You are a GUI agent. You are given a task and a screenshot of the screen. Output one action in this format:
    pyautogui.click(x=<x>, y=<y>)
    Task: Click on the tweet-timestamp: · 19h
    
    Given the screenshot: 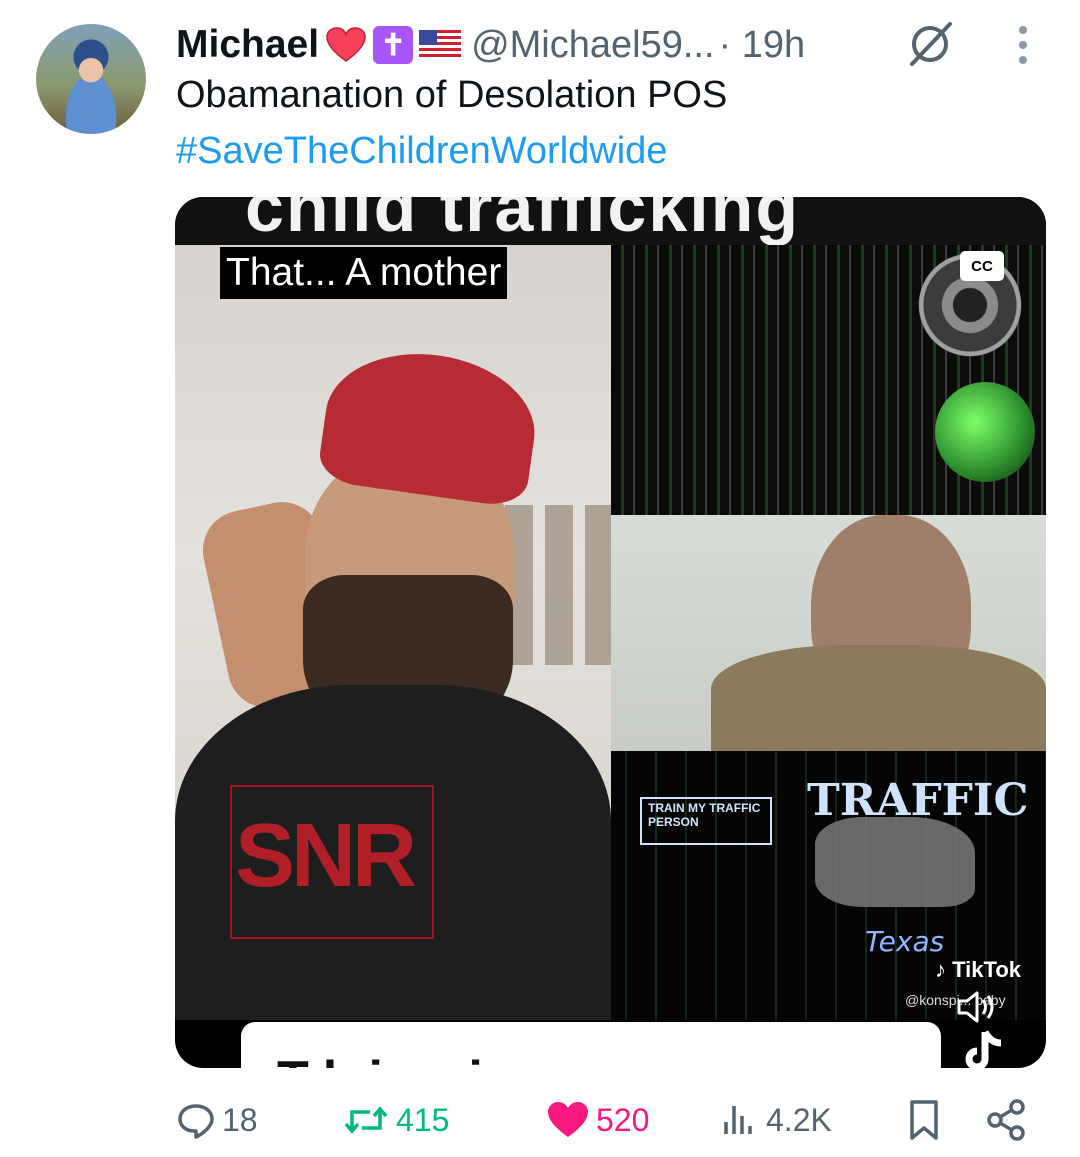 What is the action you would take?
    pyautogui.click(x=762, y=45)
    